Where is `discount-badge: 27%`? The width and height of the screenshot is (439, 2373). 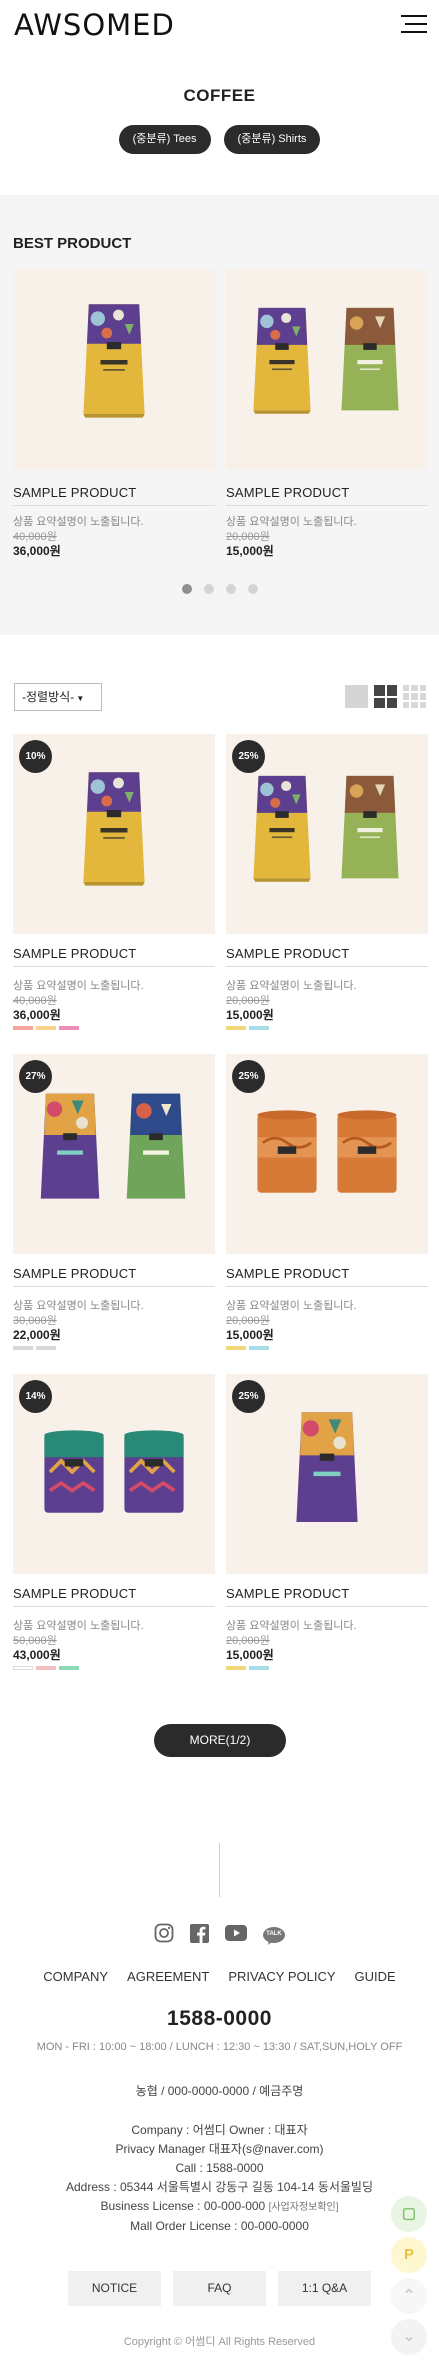 discount-badge: 27% is located at coordinates (35, 1076).